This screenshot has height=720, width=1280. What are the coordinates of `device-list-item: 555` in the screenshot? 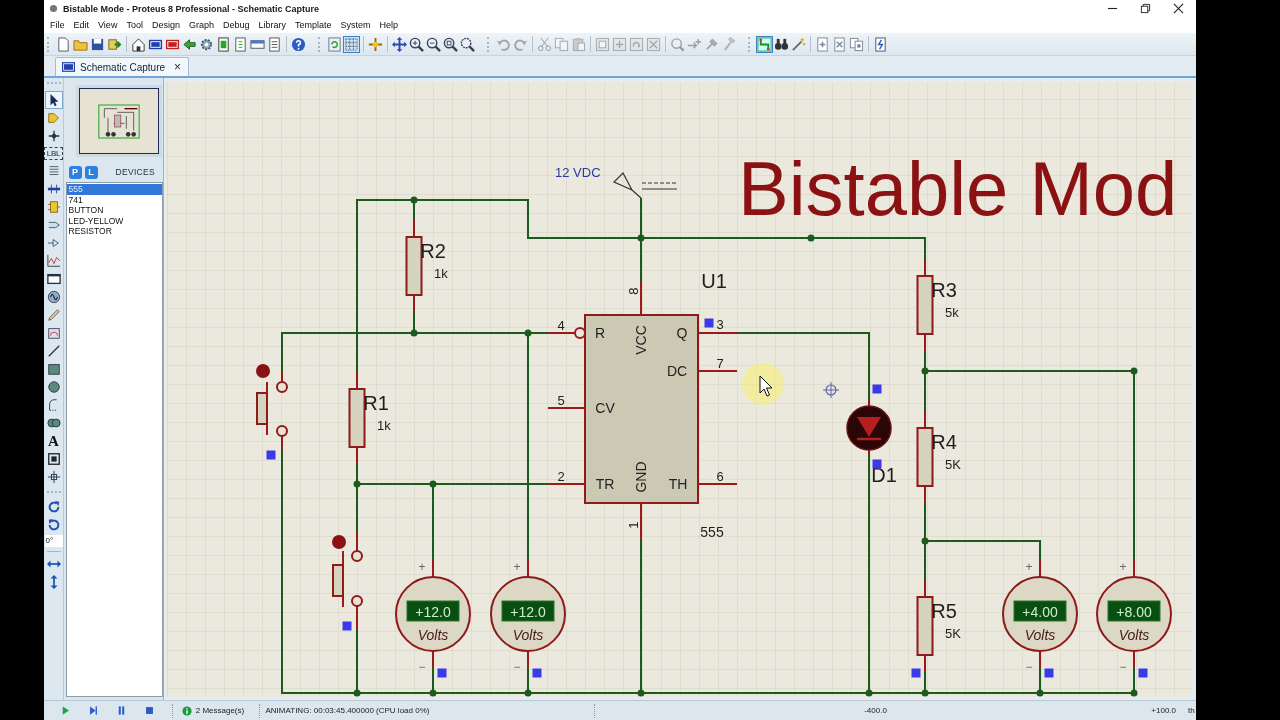 It's located at (114, 189).